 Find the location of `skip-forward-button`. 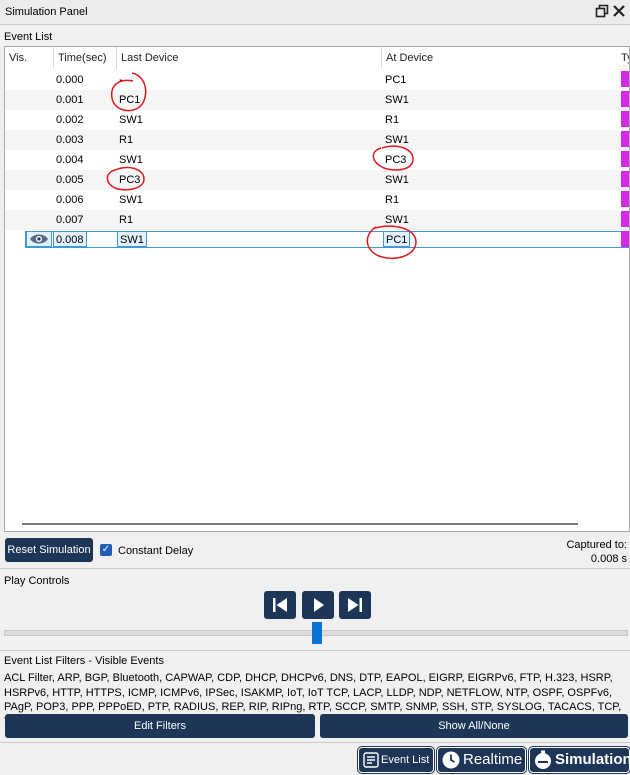

skip-forward-button is located at coordinates (355, 605).